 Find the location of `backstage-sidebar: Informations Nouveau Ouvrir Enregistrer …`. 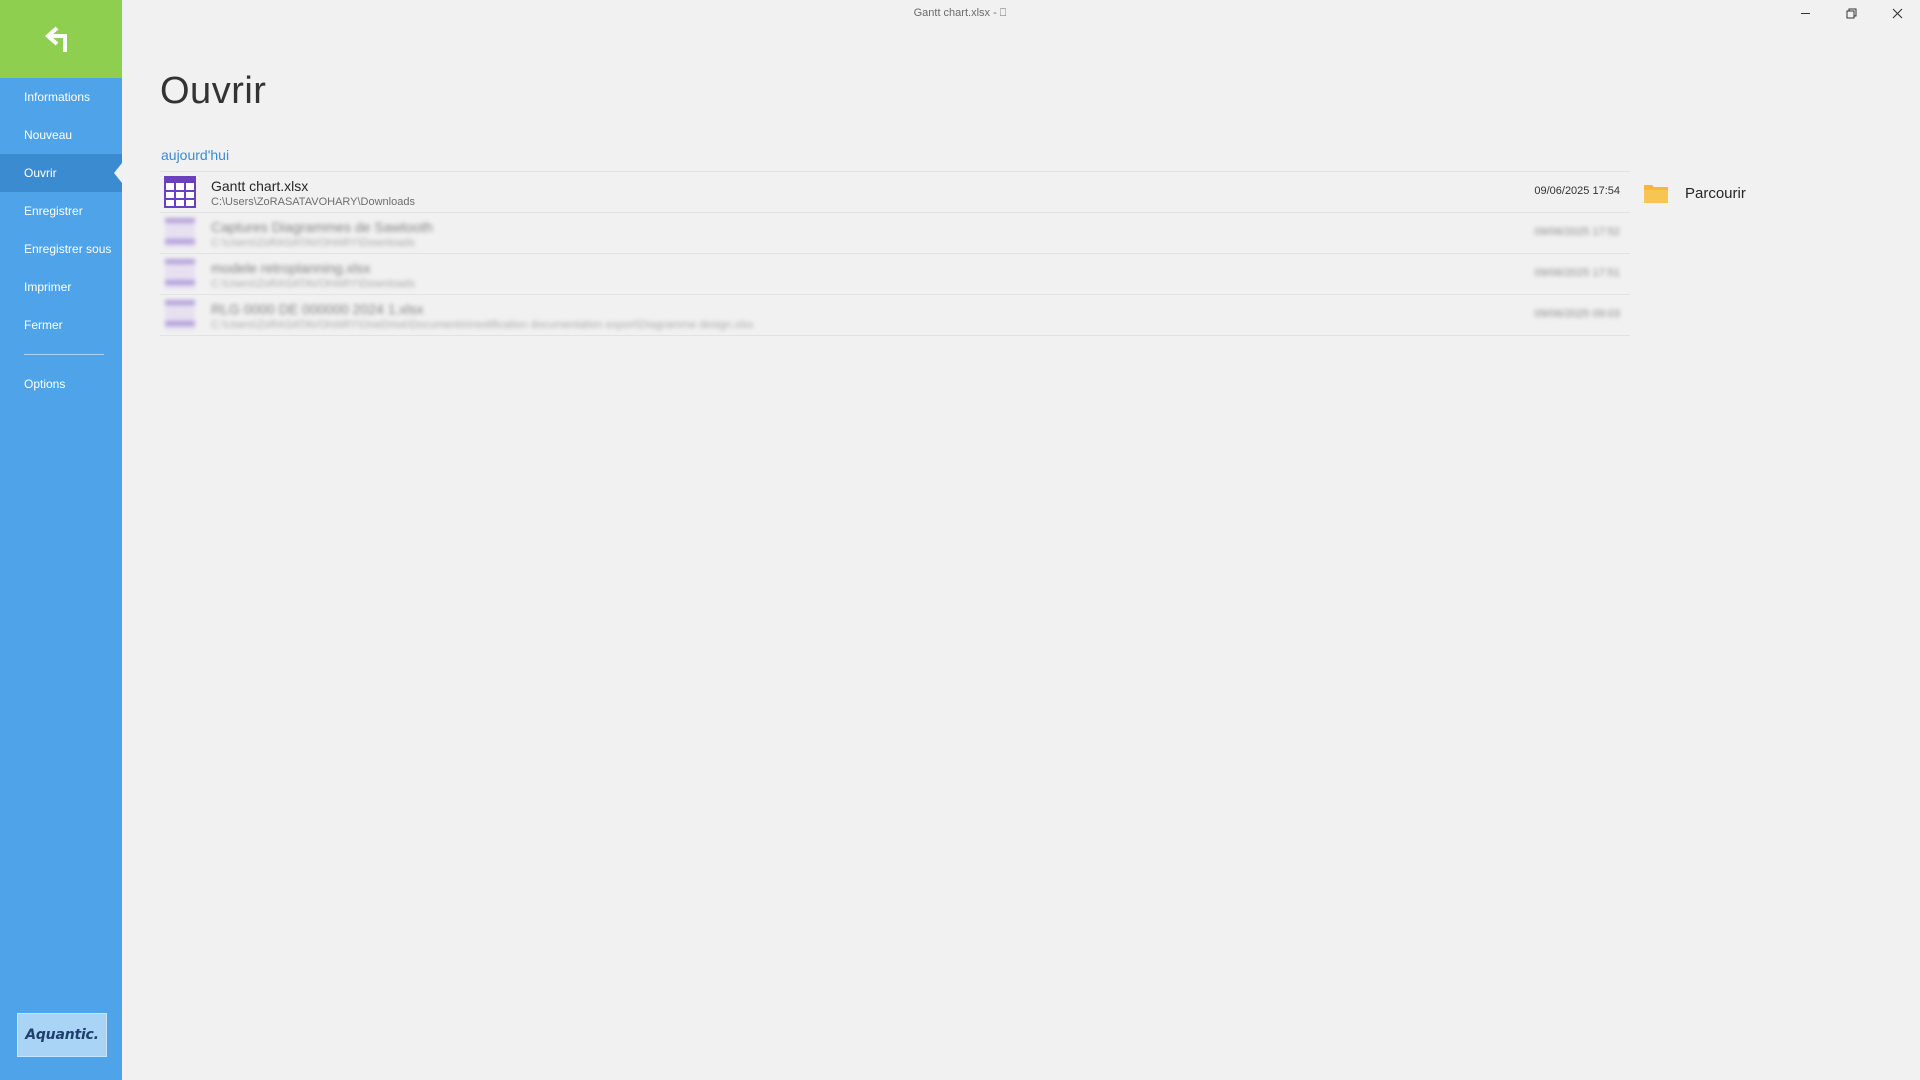

backstage-sidebar: Informations Nouveau Ouvrir Enregistrer … is located at coordinates (61, 540).